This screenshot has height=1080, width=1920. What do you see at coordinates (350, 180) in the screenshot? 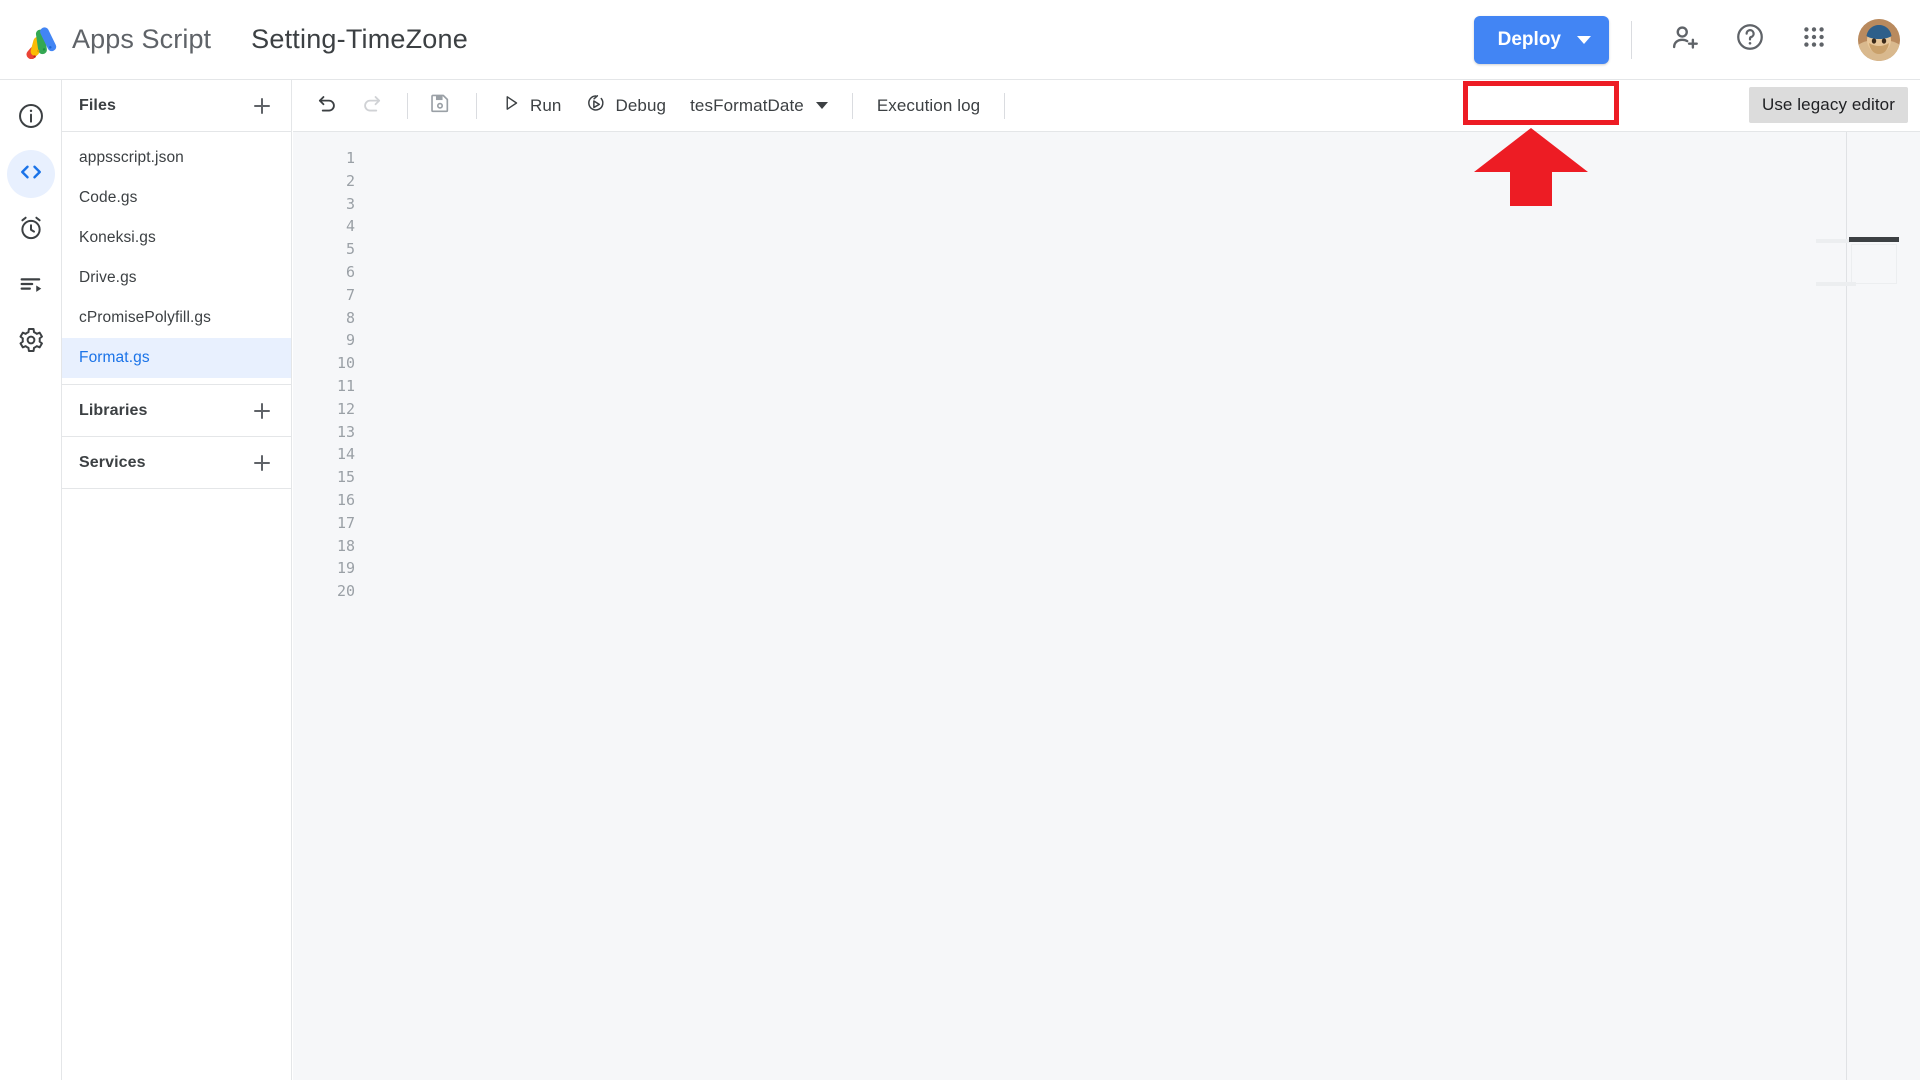
I see `line-number: 2` at bounding box center [350, 180].